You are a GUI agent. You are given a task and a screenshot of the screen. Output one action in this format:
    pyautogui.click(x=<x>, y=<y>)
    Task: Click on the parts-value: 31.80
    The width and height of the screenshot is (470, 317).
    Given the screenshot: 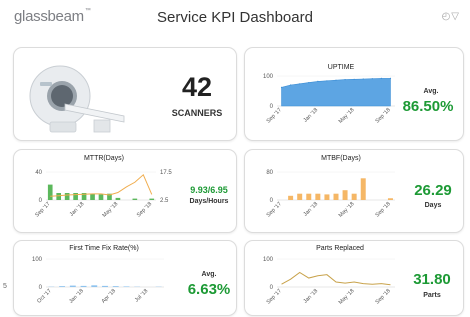 What is the action you would take?
    pyautogui.click(x=432, y=279)
    